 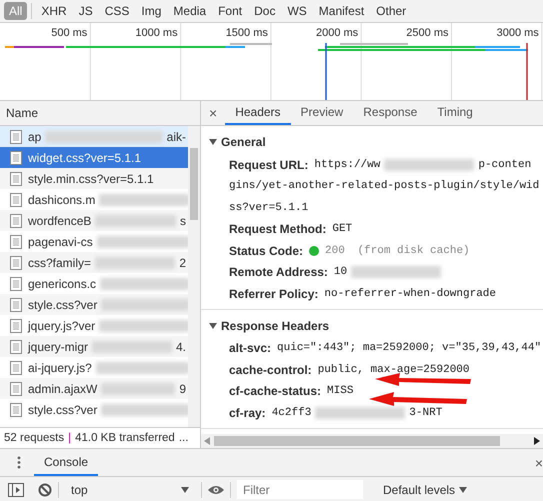 I want to click on details-tab: Headers, so click(x=258, y=113).